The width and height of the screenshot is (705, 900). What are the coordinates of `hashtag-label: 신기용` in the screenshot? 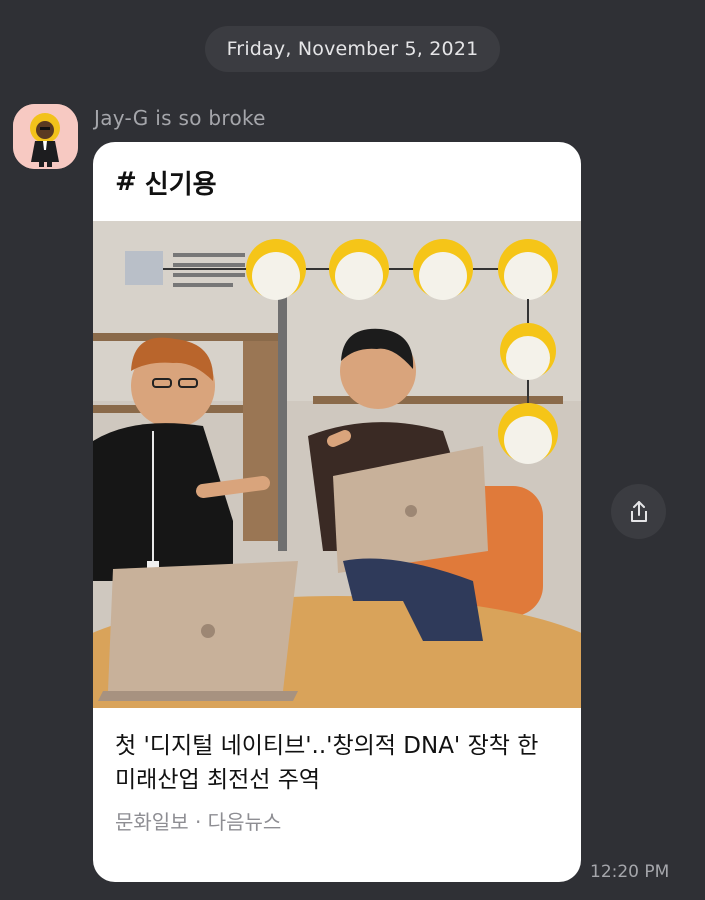 It's located at (180, 184).